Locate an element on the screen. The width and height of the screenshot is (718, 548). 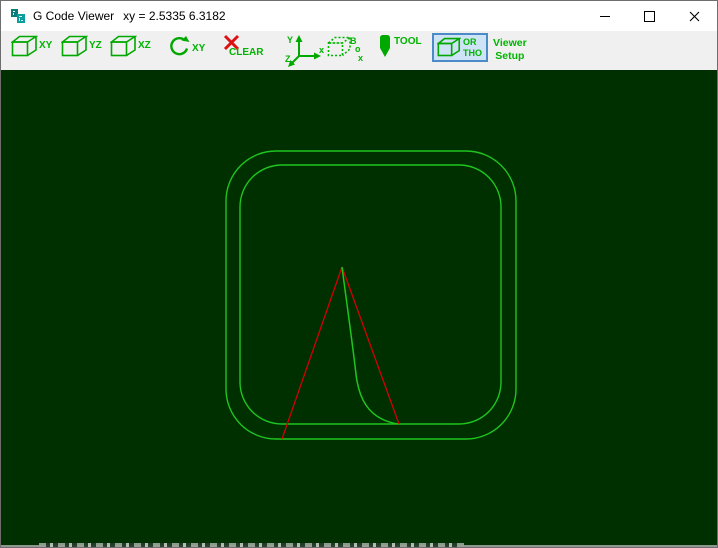
cursor-coordinate-readout: xy = 2.5335 6.3182 is located at coordinates (174, 16).